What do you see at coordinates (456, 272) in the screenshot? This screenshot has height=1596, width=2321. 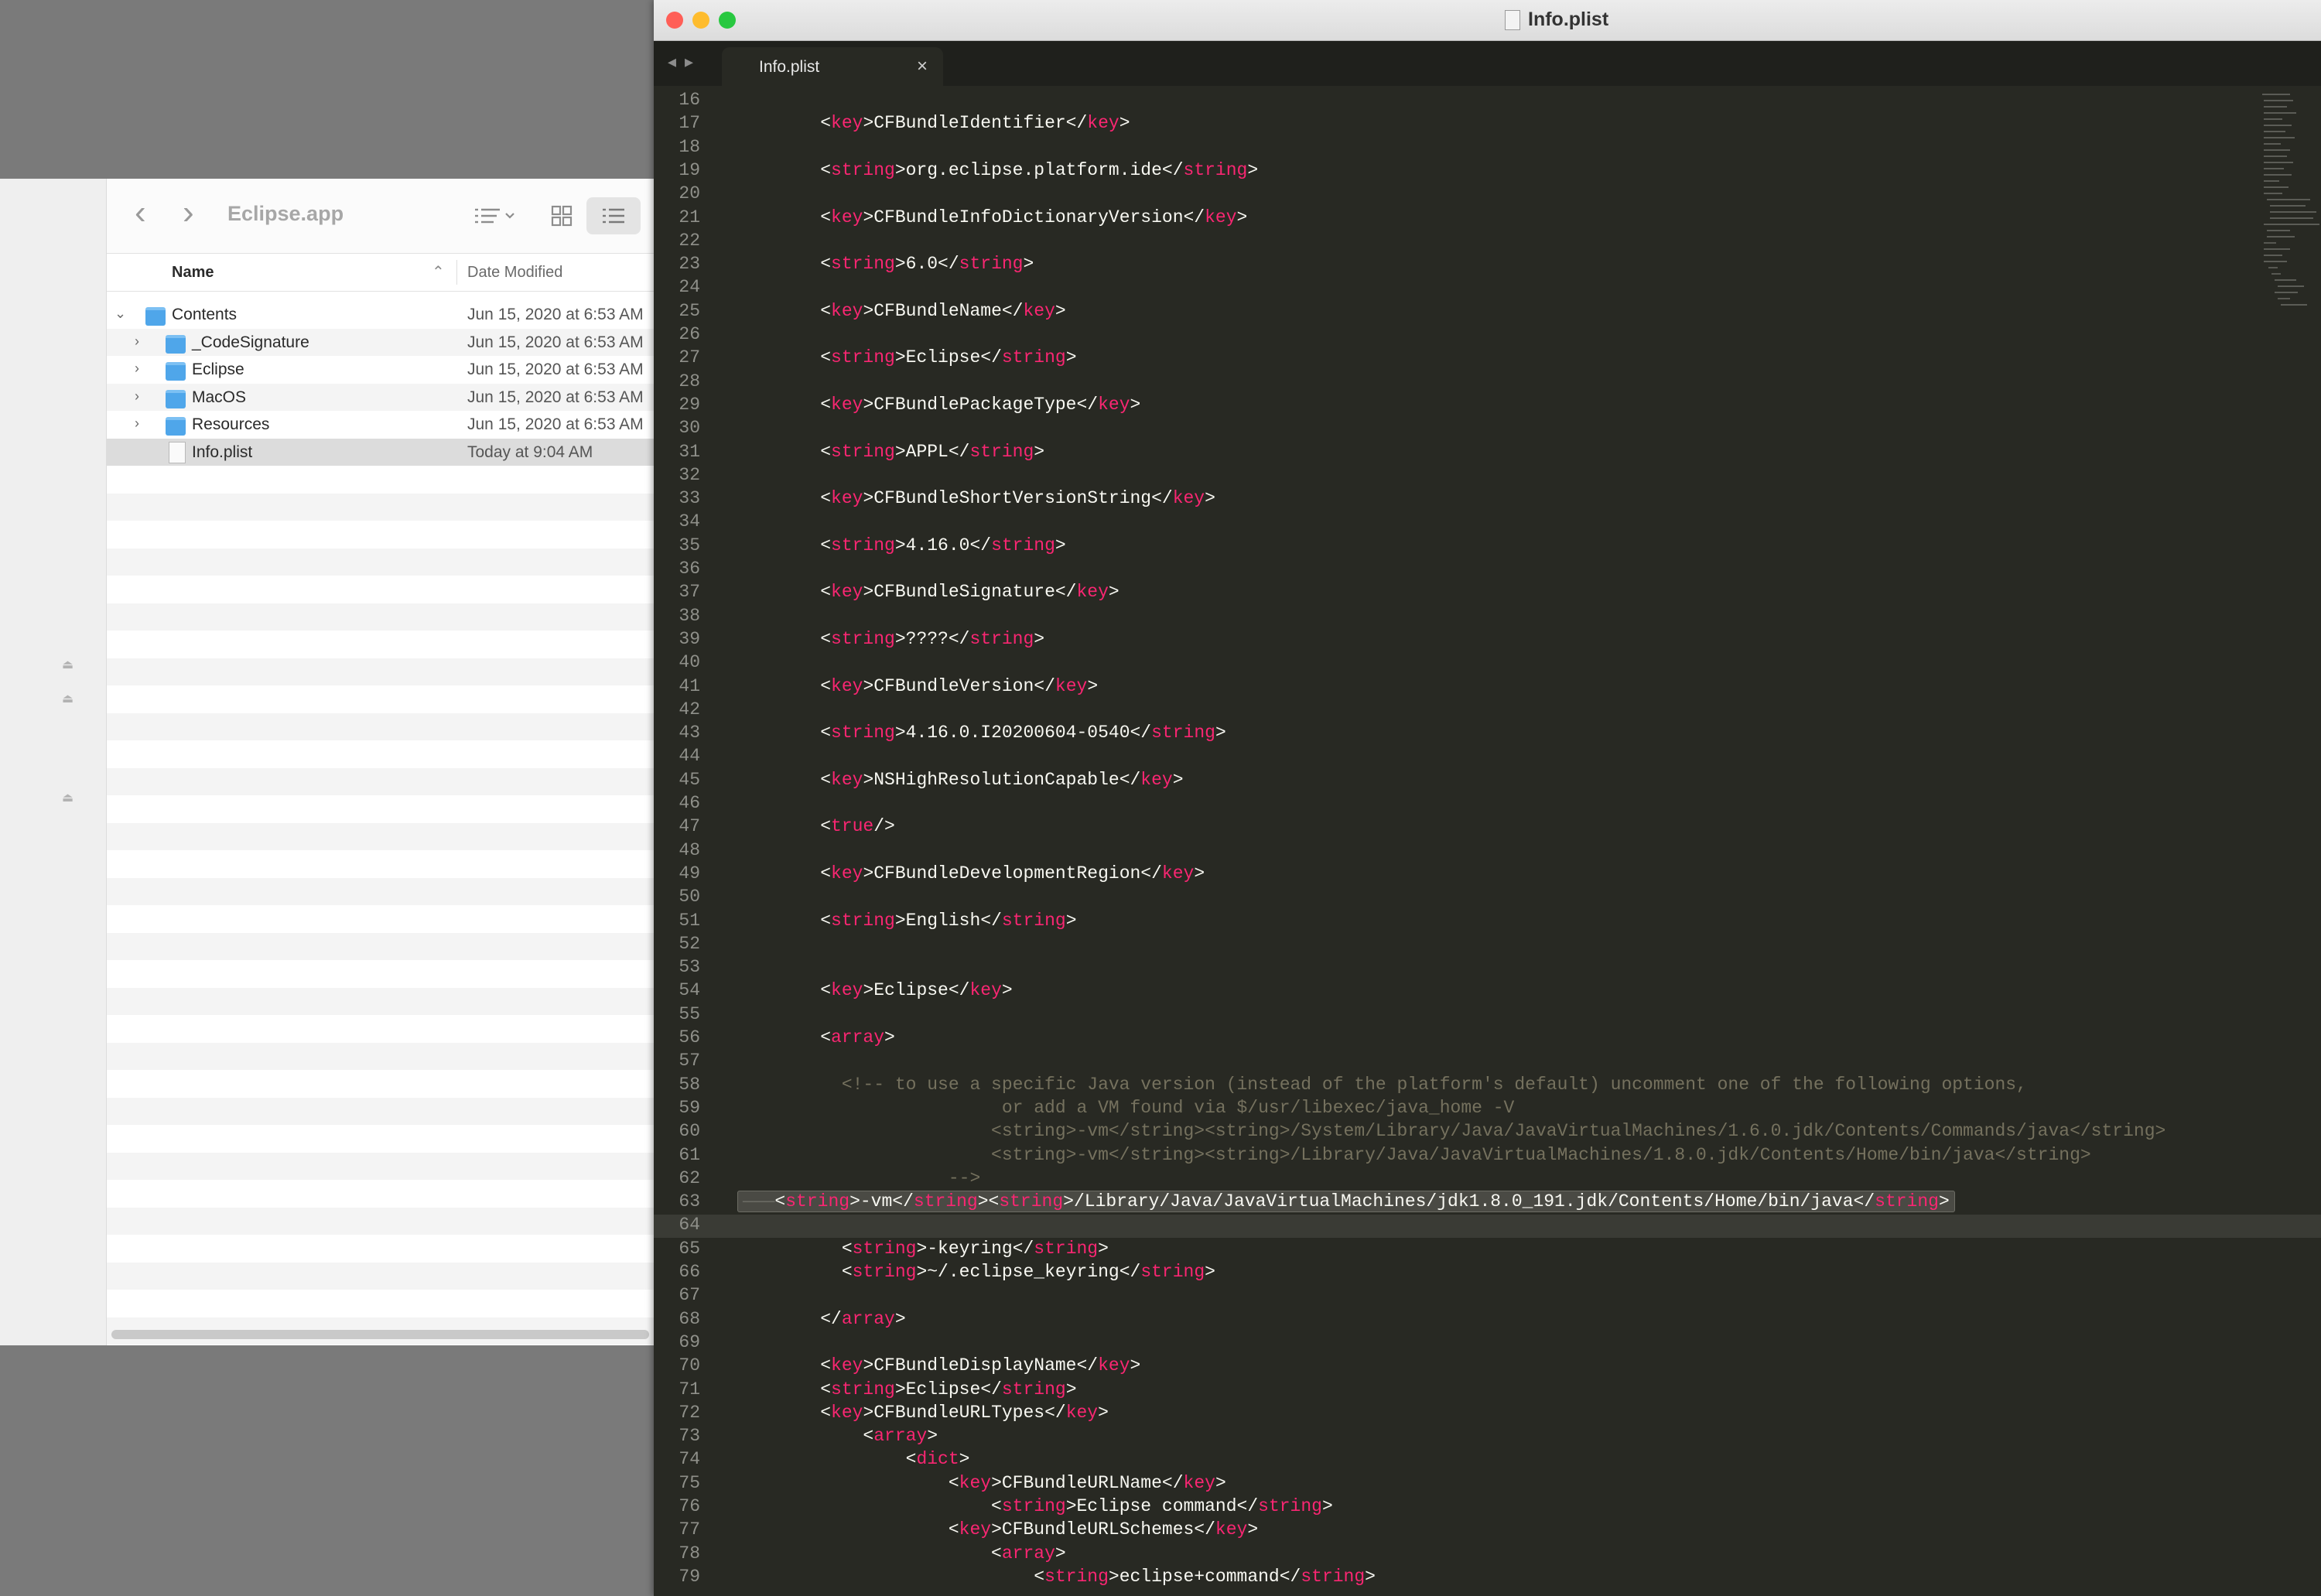 I see `column-divider` at bounding box center [456, 272].